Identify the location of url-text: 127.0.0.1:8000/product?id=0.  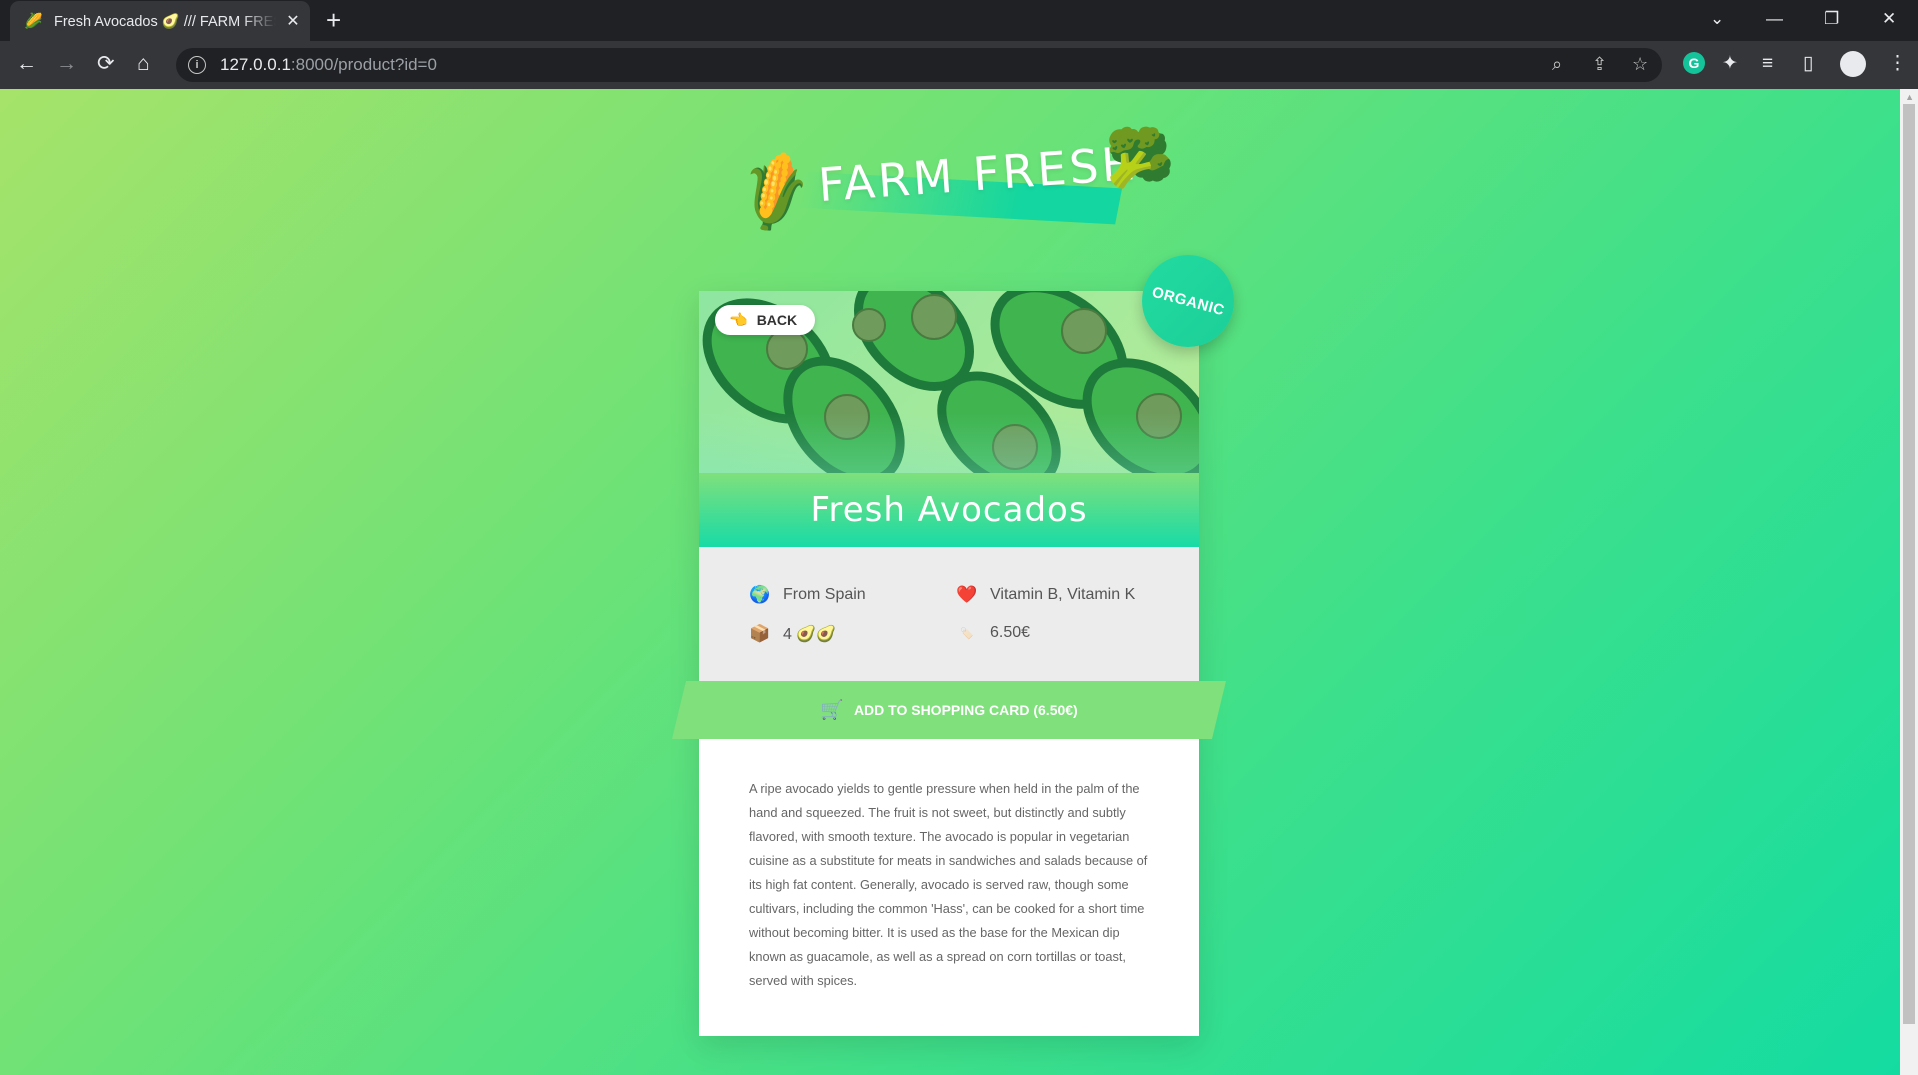
(328, 64).